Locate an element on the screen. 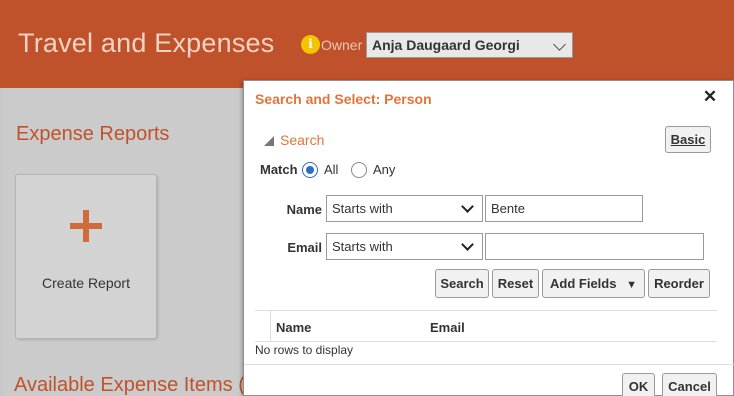 This screenshot has width=734, height=396. basic-button-label: Basic is located at coordinates (688, 139).